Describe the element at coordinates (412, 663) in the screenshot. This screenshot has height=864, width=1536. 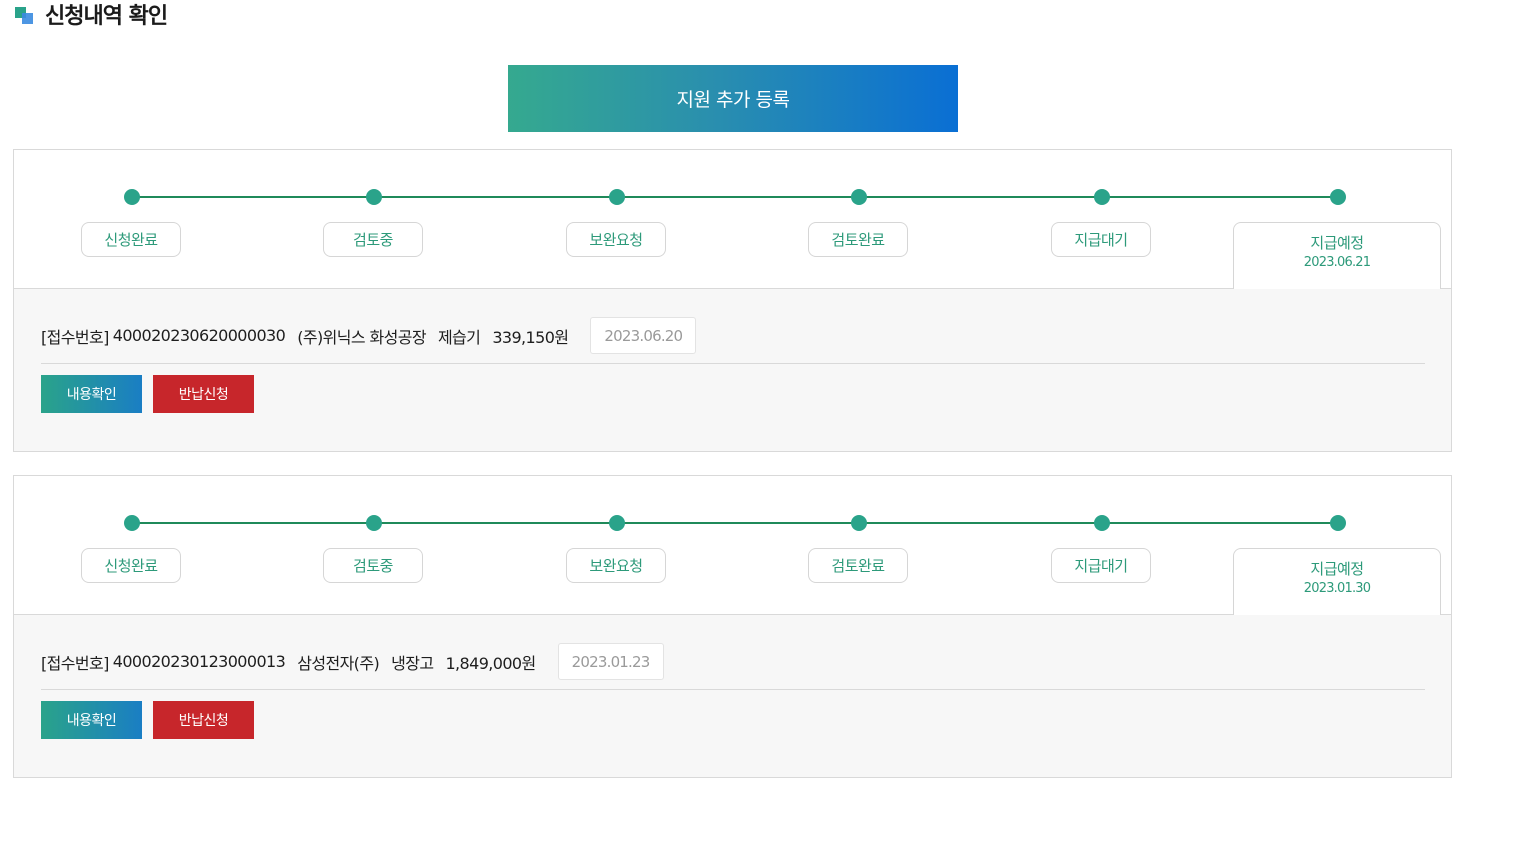
I see `product-name: 냉장고` at that location.